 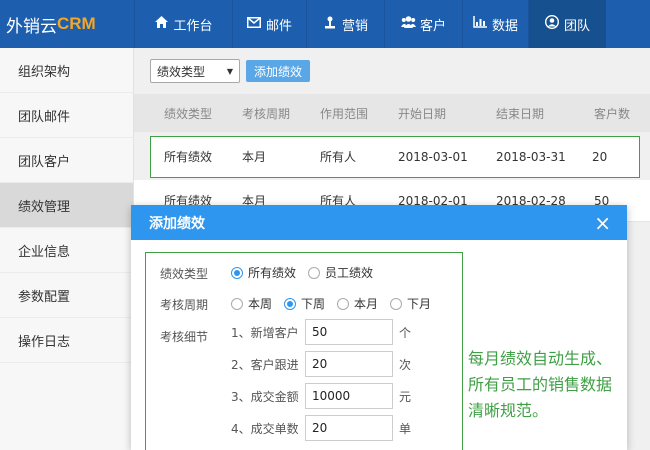 I want to click on option-label: 本月, so click(x=366, y=304).